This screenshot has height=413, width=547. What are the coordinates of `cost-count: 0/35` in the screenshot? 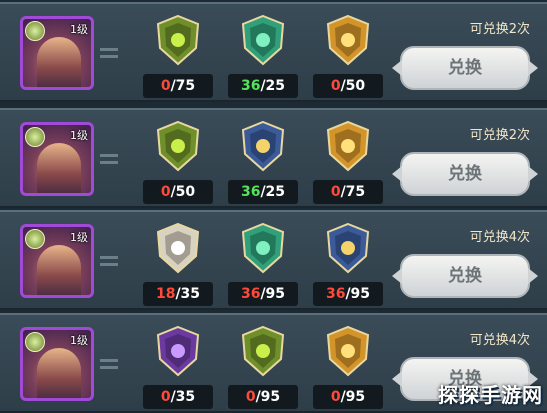 It's located at (178, 397).